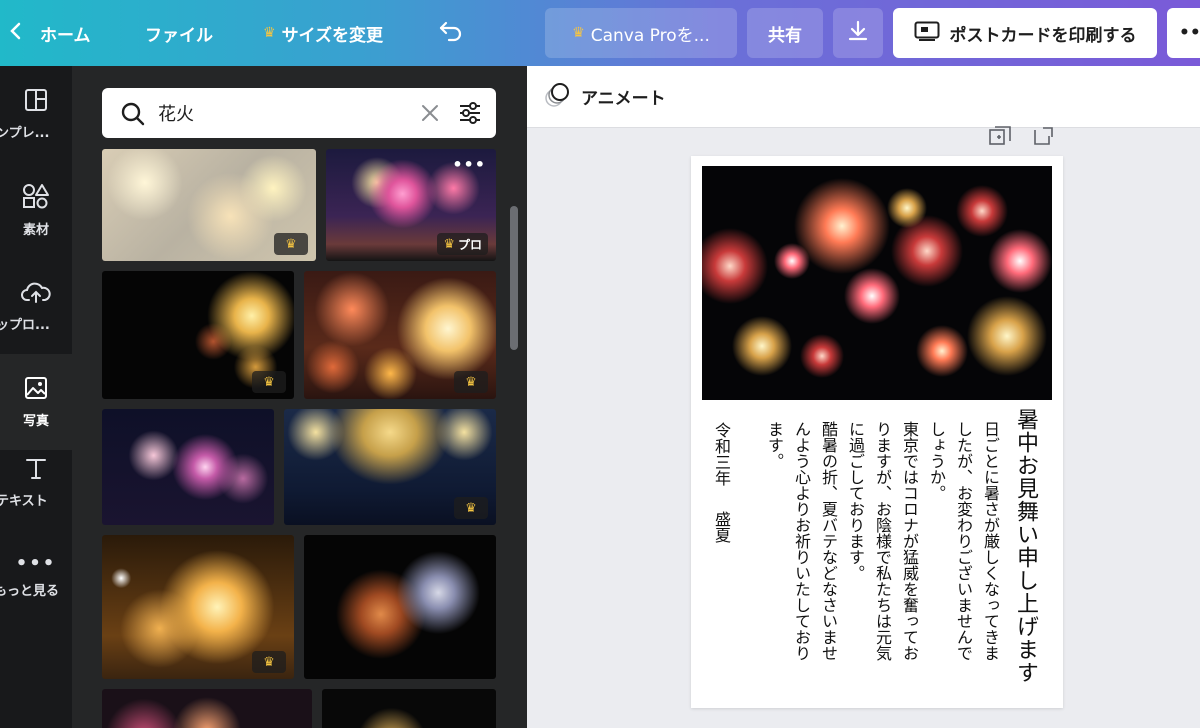 Image resolution: width=1200 pixels, height=728 pixels. Describe the element at coordinates (514, 278) in the screenshot. I see `panel-scrollbar` at that location.